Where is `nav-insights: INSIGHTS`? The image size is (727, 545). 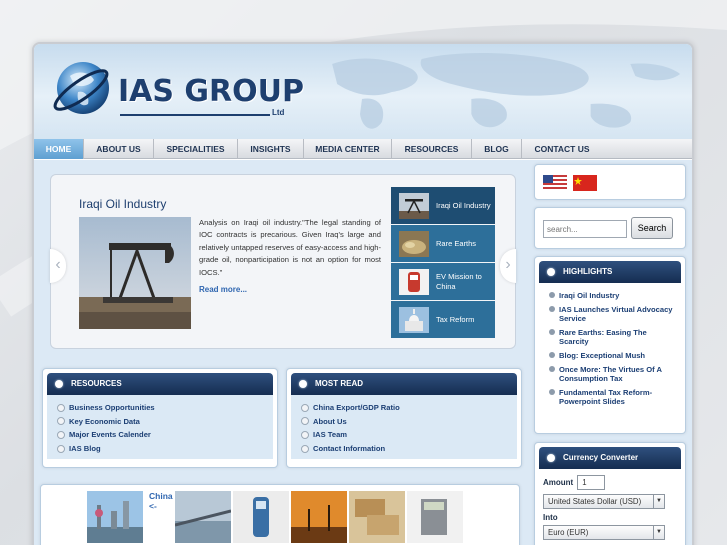
nav-insights: INSIGHTS is located at coordinates (271, 149).